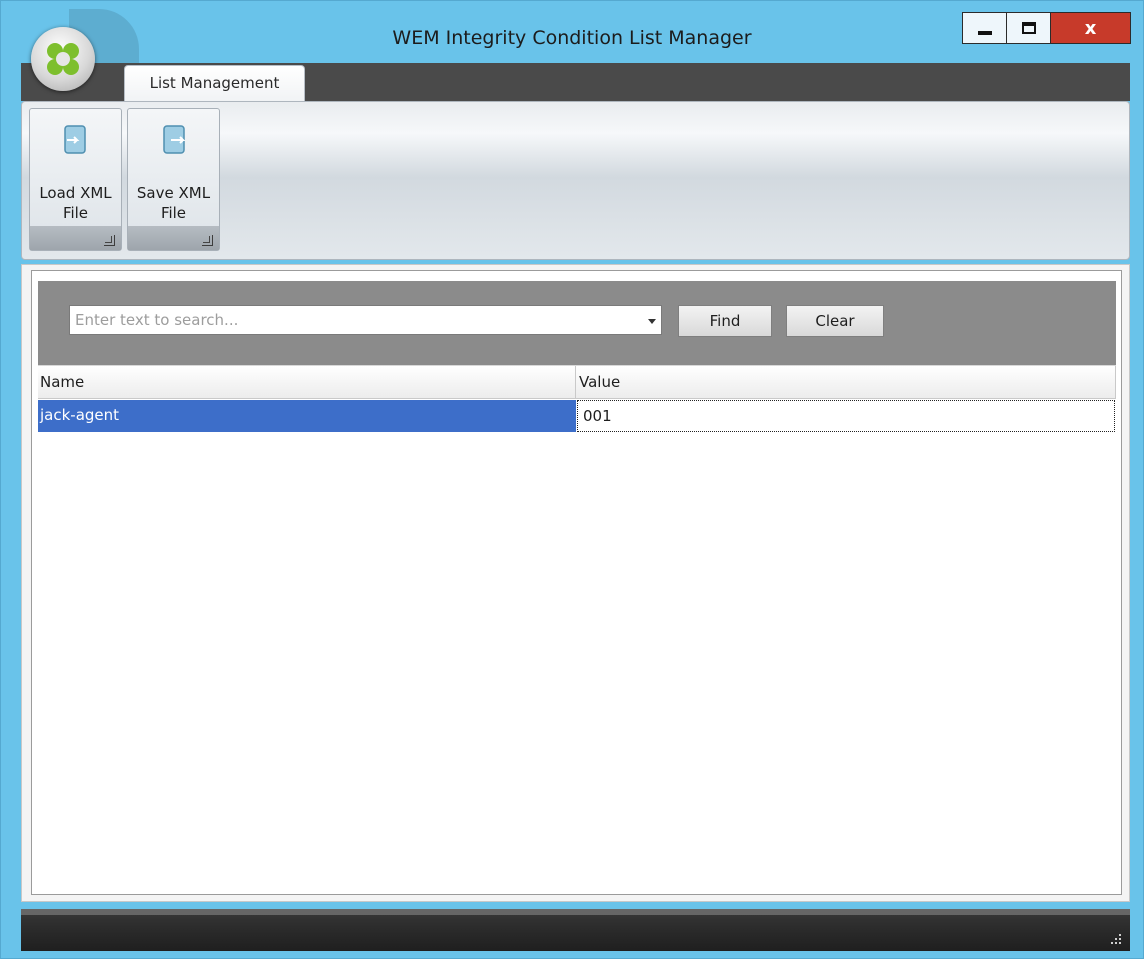  I want to click on save-xml-label: Save XML File, so click(173, 203).